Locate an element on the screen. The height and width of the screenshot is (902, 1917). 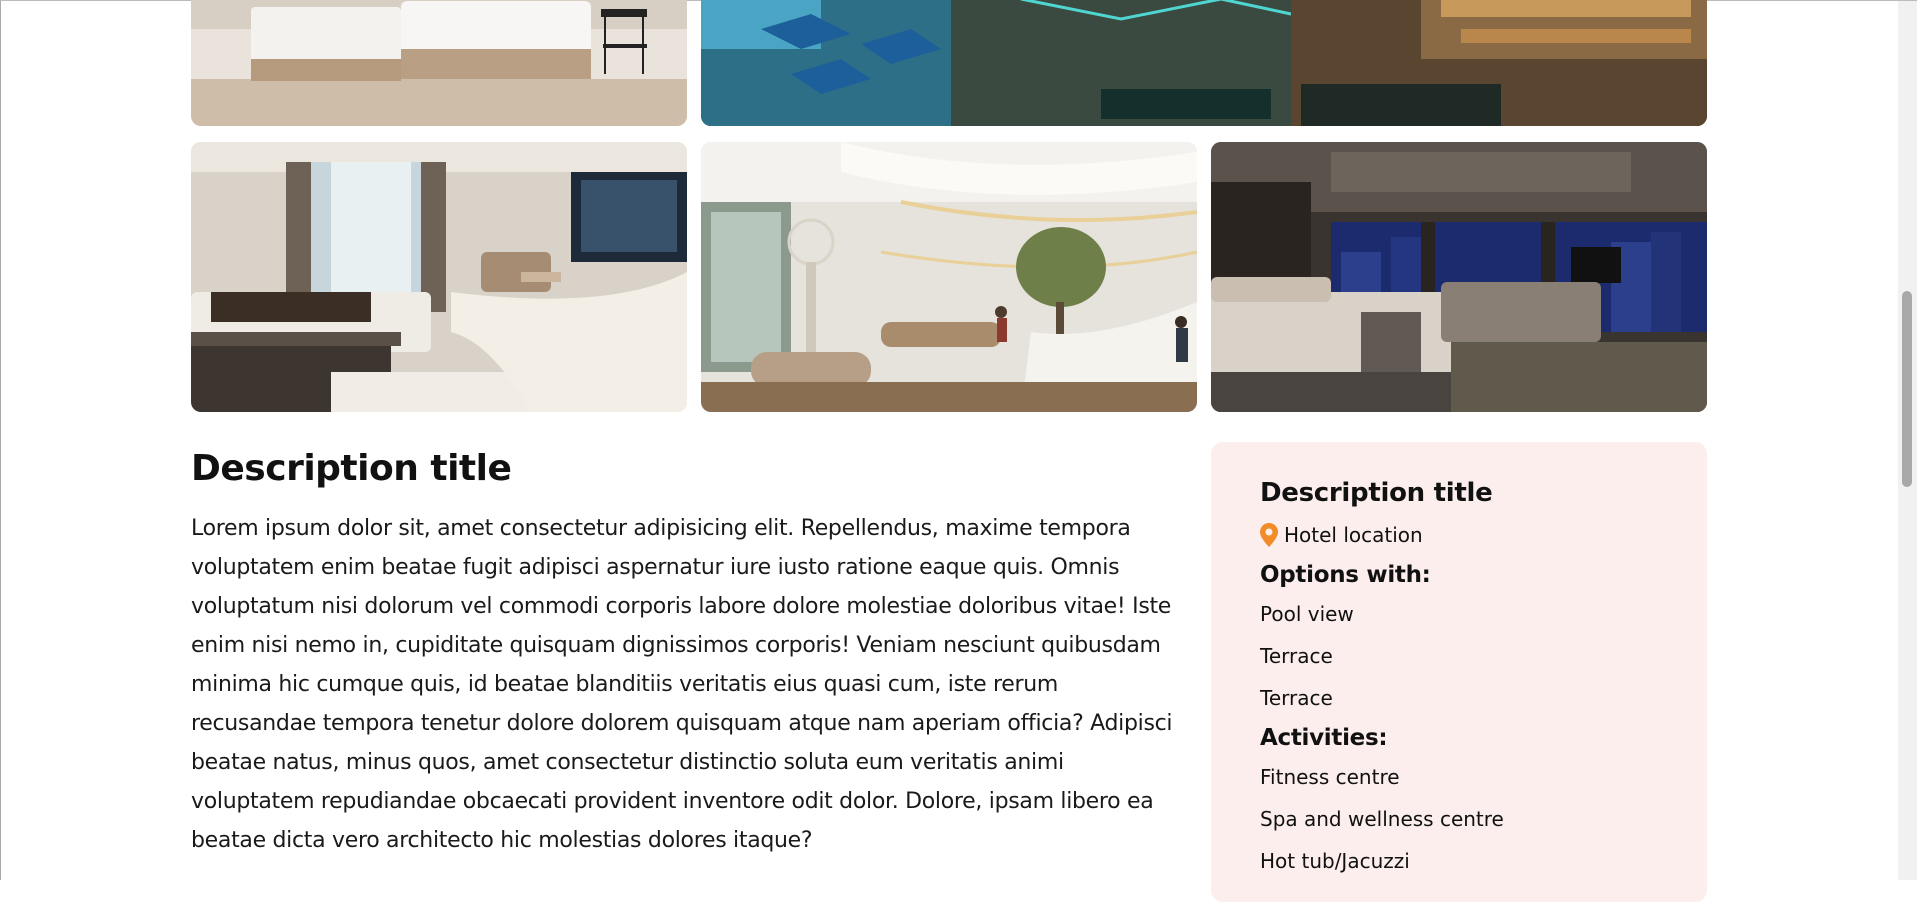
gallery-photo-twin-room is located at coordinates (439, 63).